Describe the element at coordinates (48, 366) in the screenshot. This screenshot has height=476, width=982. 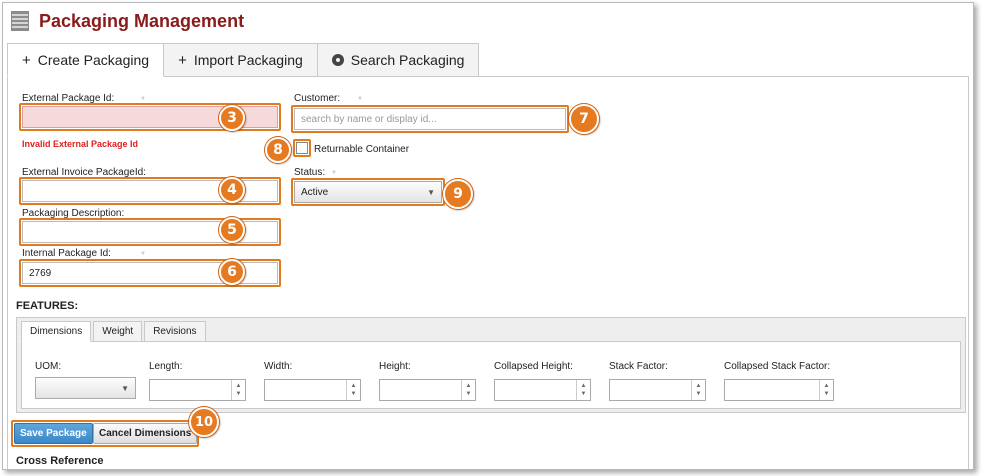
I see `uom-label: UOM:` at that location.